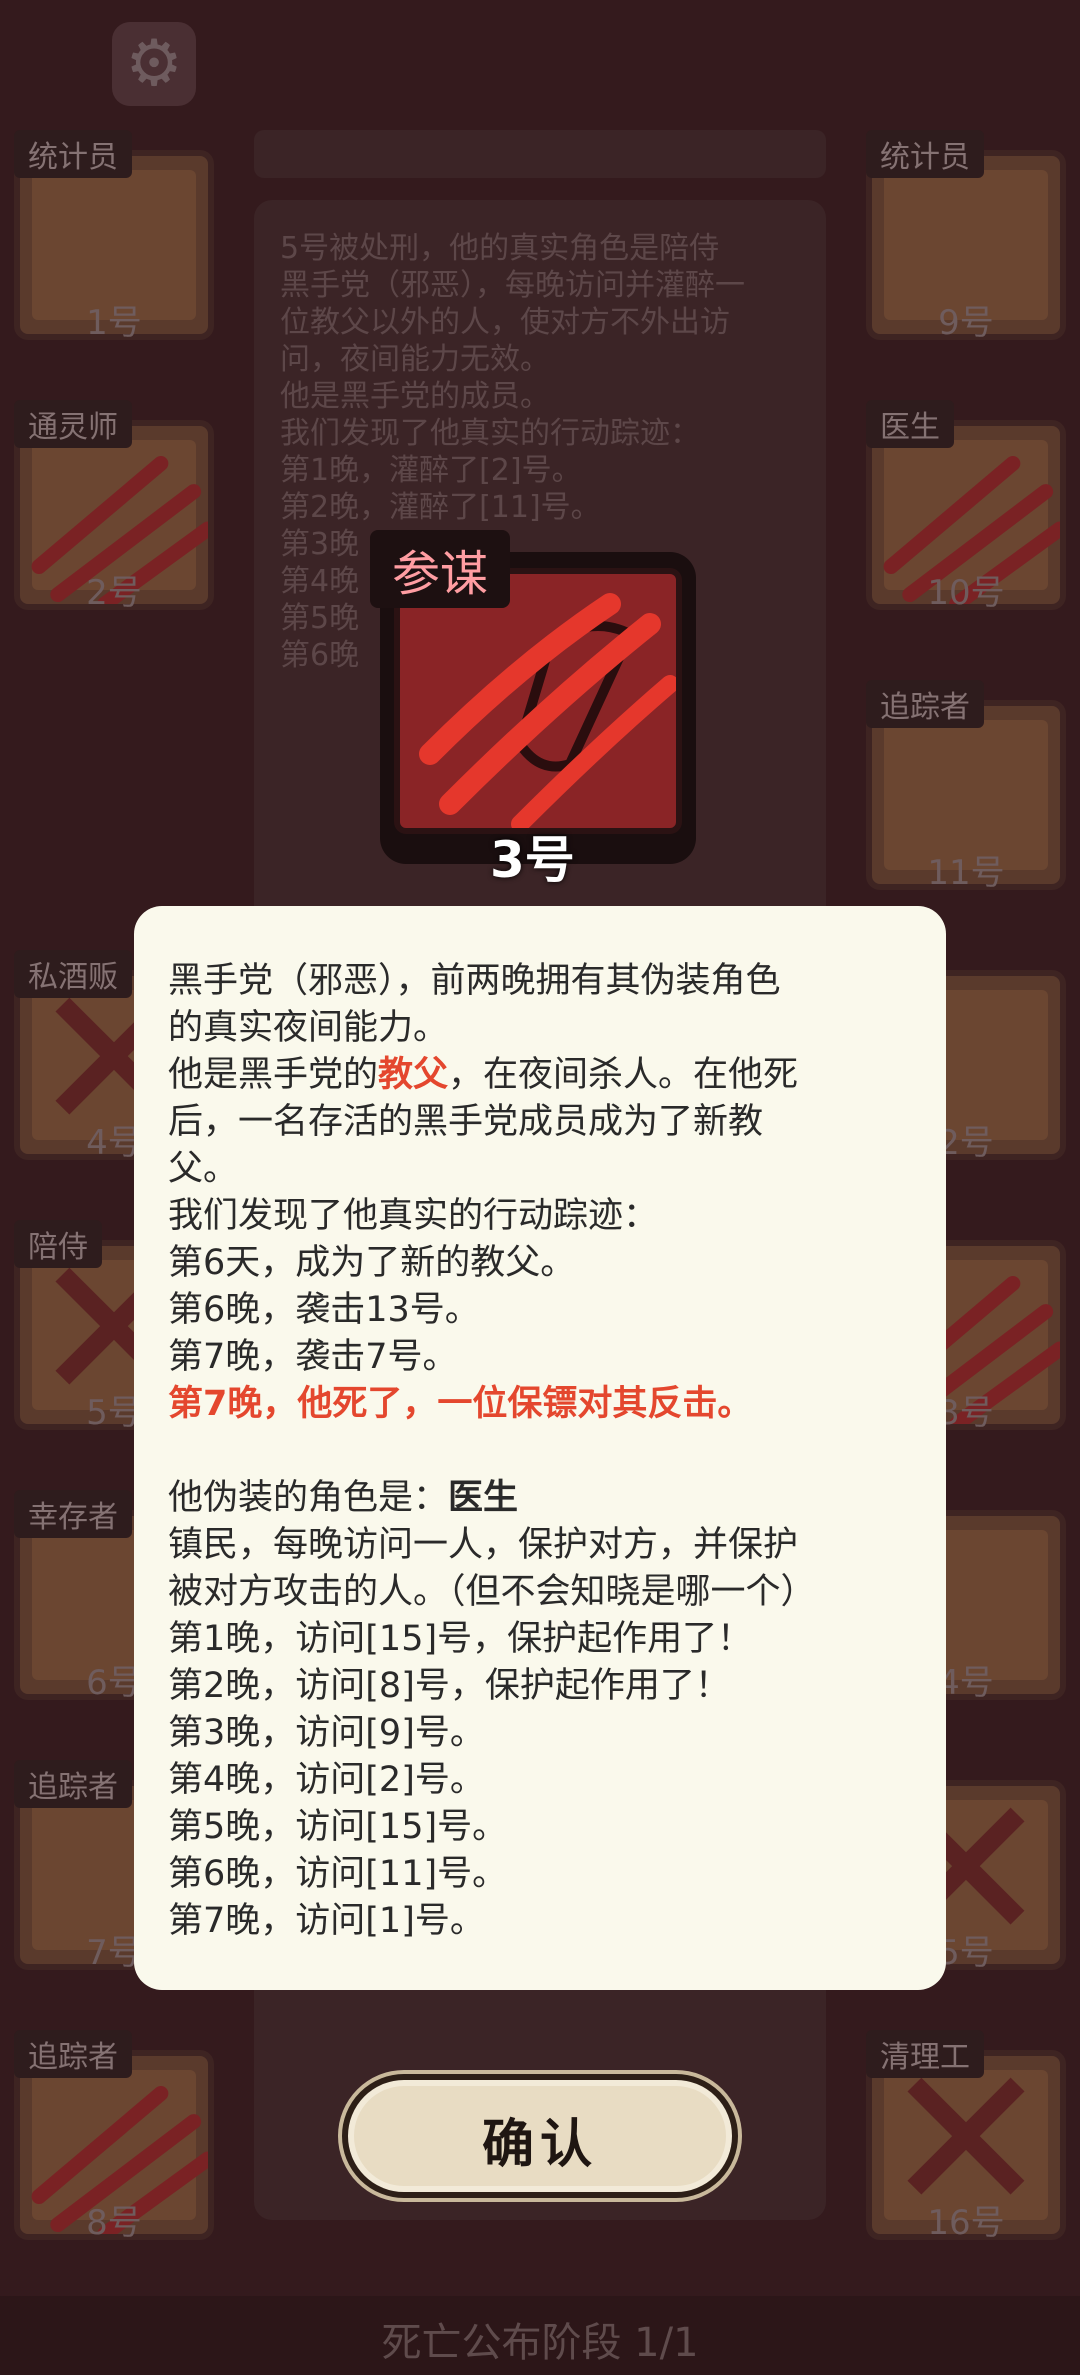 Image resolution: width=1080 pixels, height=2375 pixels. I want to click on description-text: 我们发现了他真实的行动踪迹：, so click(413, 1216).